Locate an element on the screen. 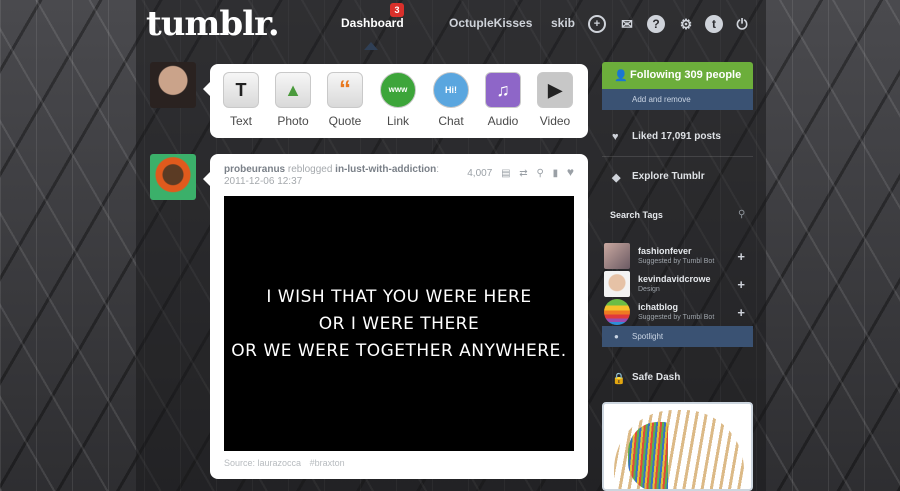  audio-icon: ♫ is located at coordinates (503, 90).